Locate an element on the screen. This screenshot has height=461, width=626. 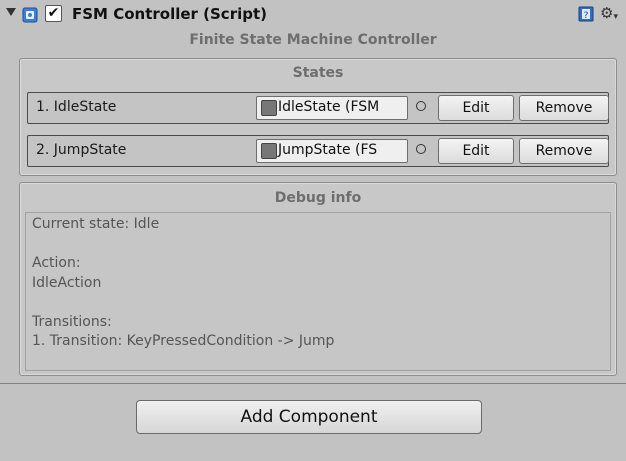
state-object-field: JumpState (FS is located at coordinates (332, 151).